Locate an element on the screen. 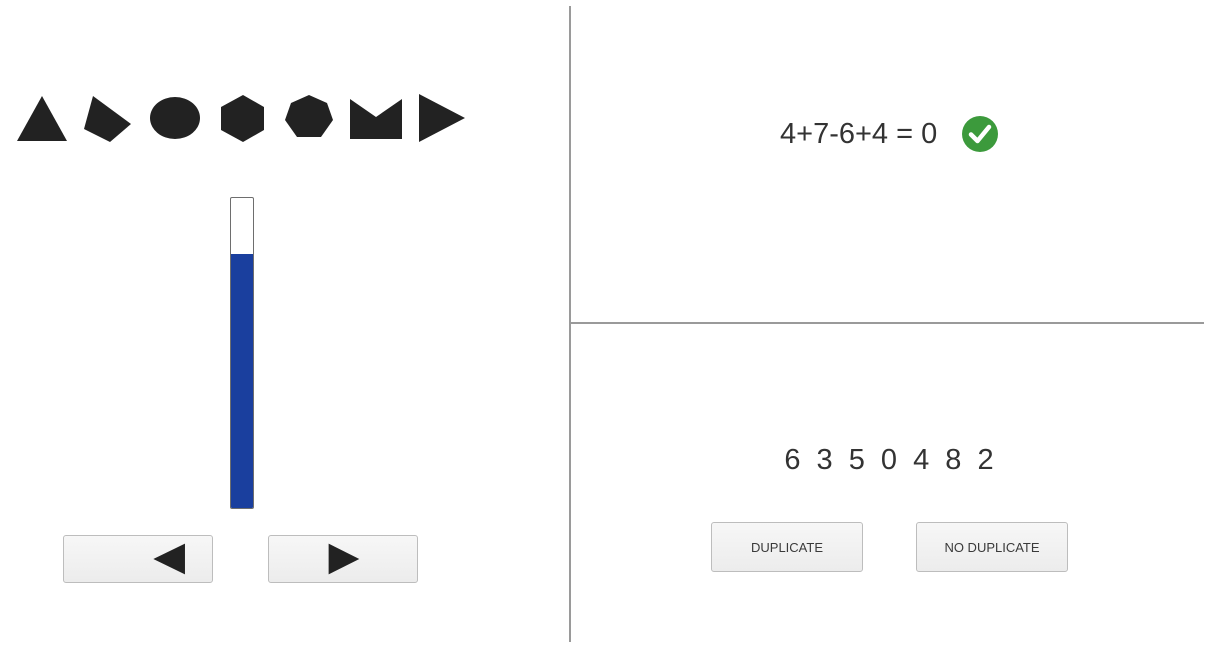 The image size is (1216, 658). quadrilateral-icon is located at coordinates (107, 119).